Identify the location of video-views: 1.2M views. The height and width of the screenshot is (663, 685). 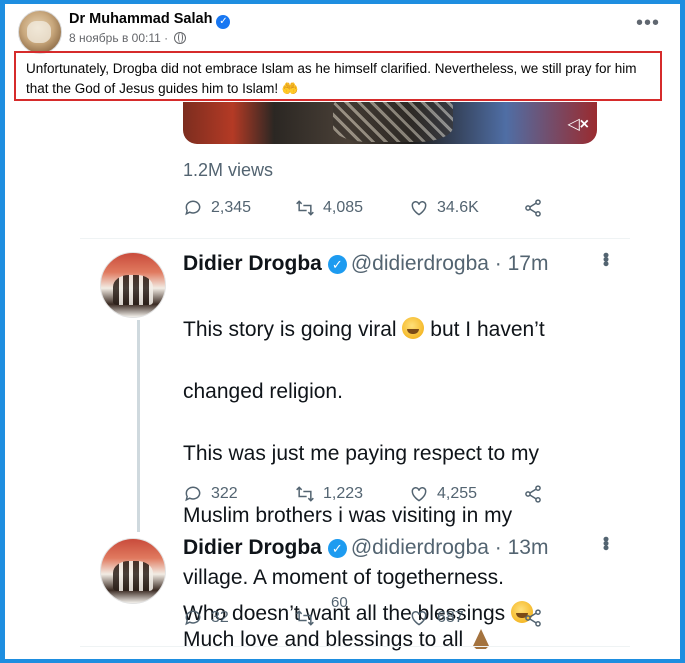
(228, 170).